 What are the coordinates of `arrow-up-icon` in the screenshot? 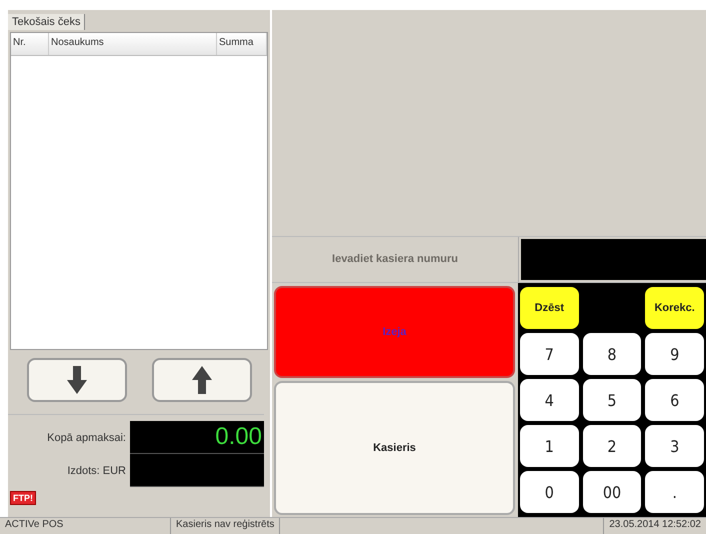 It's located at (202, 380).